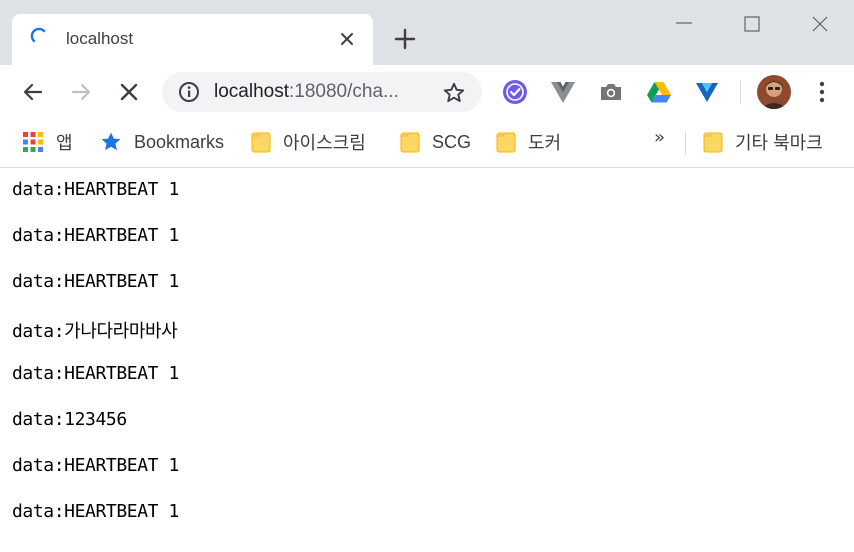  What do you see at coordinates (192, 39) in the screenshot?
I see `tab-localhost: localhost` at bounding box center [192, 39].